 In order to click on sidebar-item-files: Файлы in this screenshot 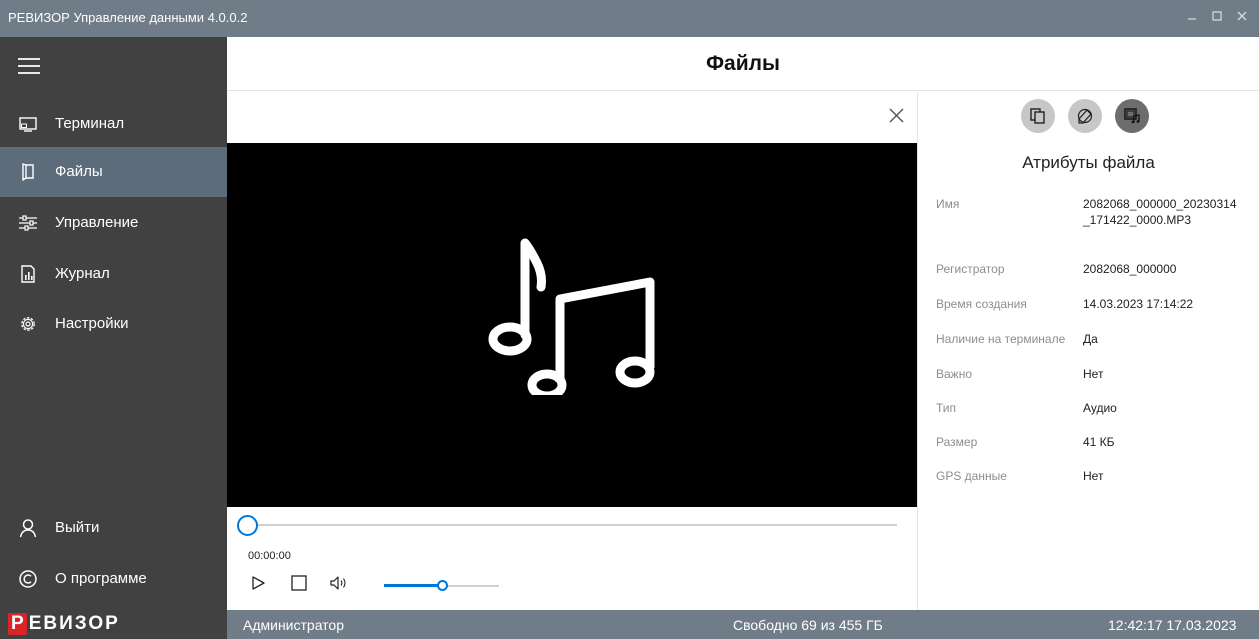, I will do `click(113, 172)`.